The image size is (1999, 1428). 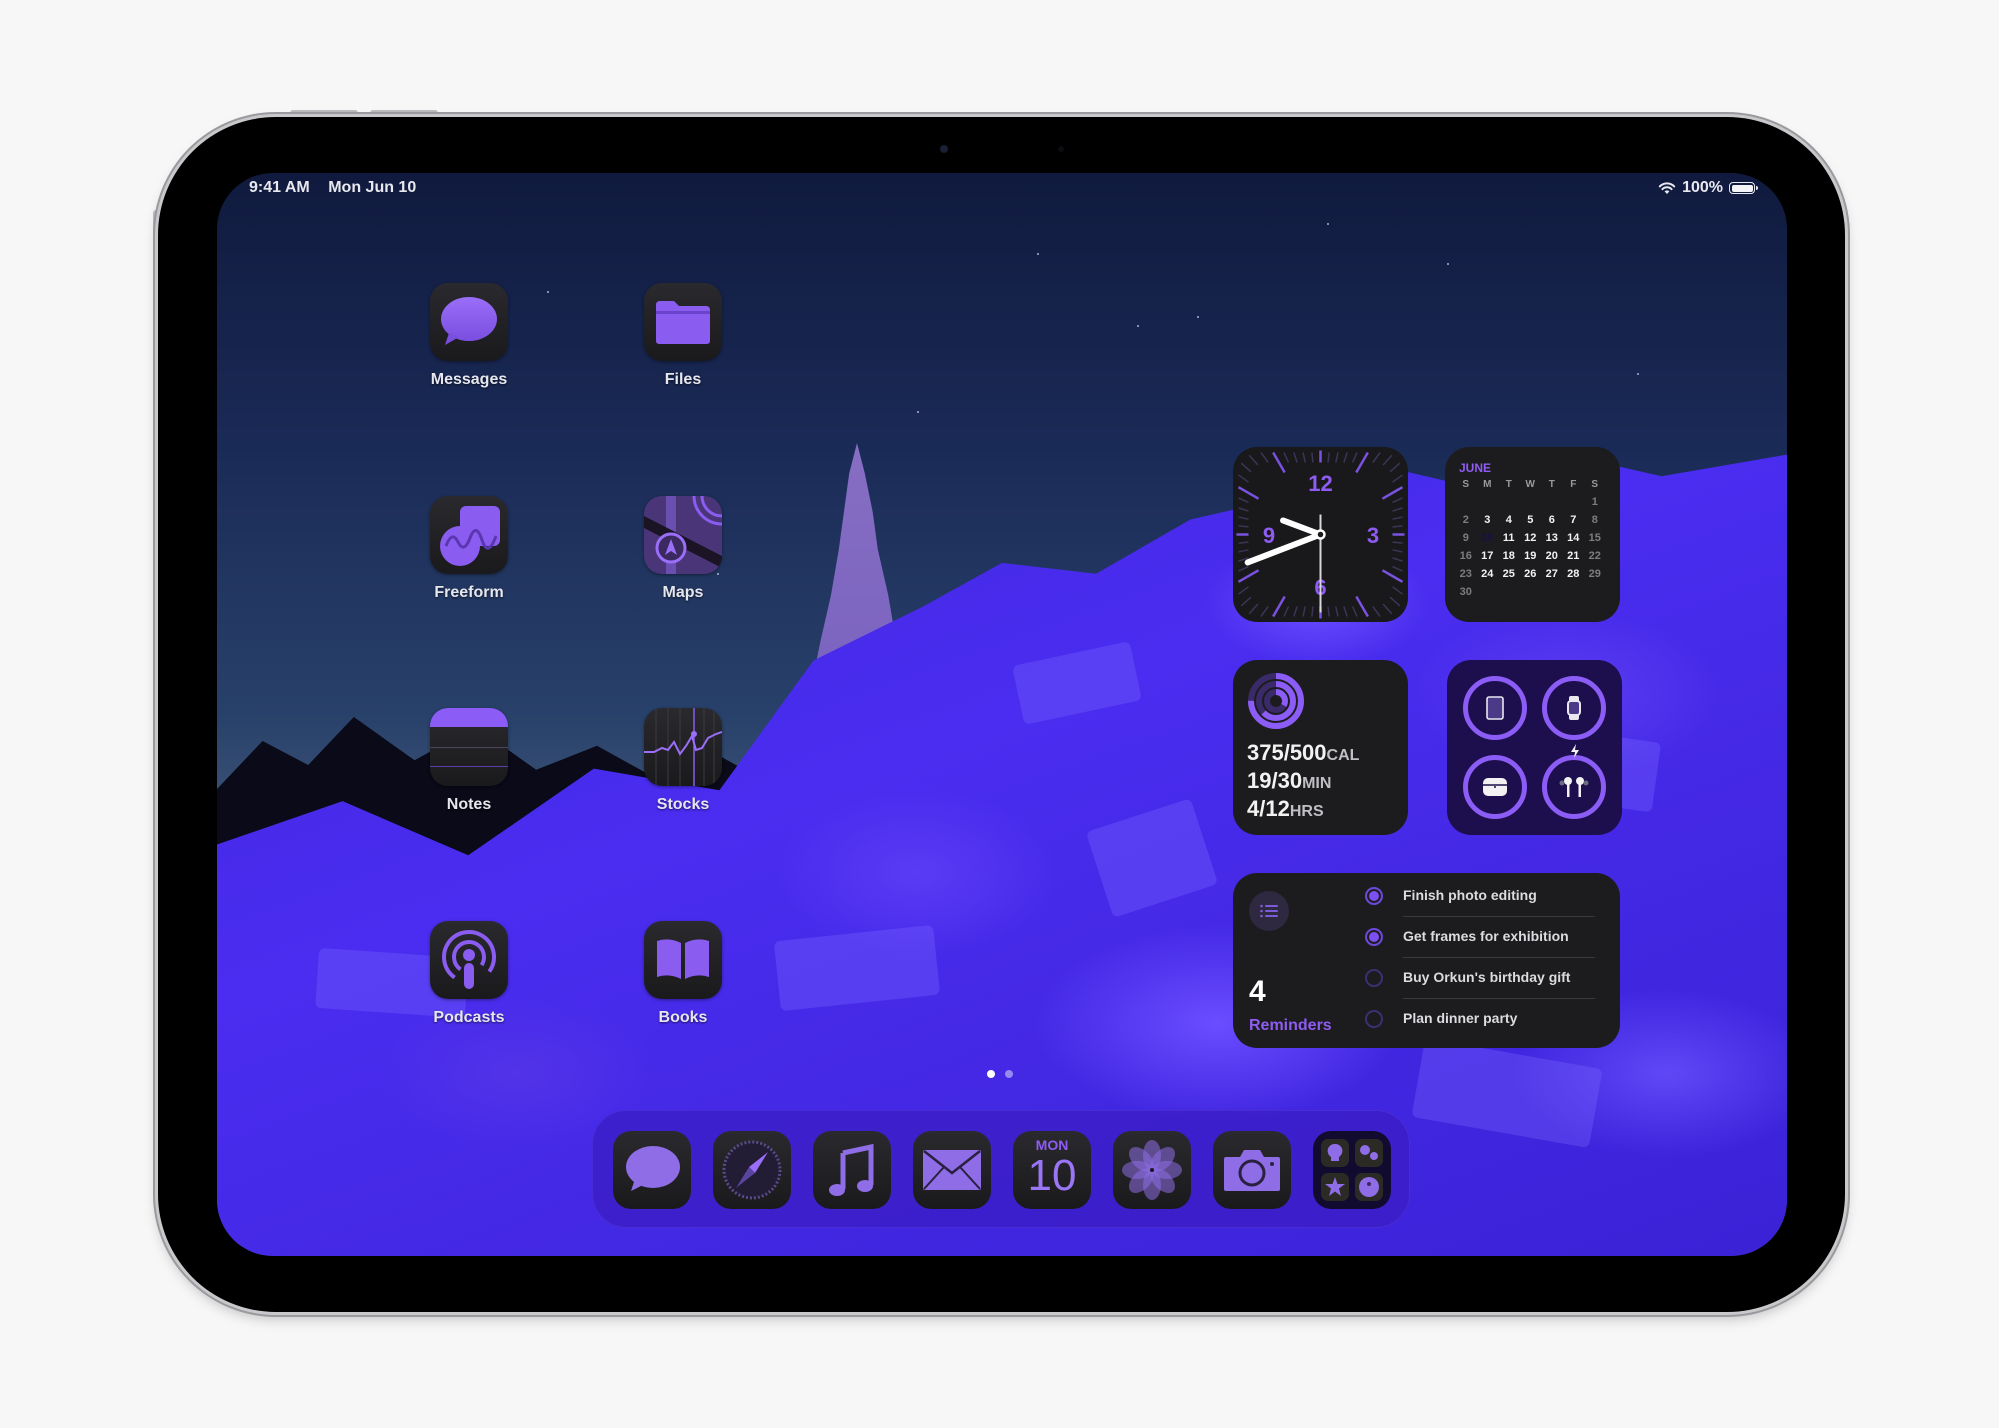 What do you see at coordinates (1531, 520) in the screenshot?
I see `calendar-day: 5` at bounding box center [1531, 520].